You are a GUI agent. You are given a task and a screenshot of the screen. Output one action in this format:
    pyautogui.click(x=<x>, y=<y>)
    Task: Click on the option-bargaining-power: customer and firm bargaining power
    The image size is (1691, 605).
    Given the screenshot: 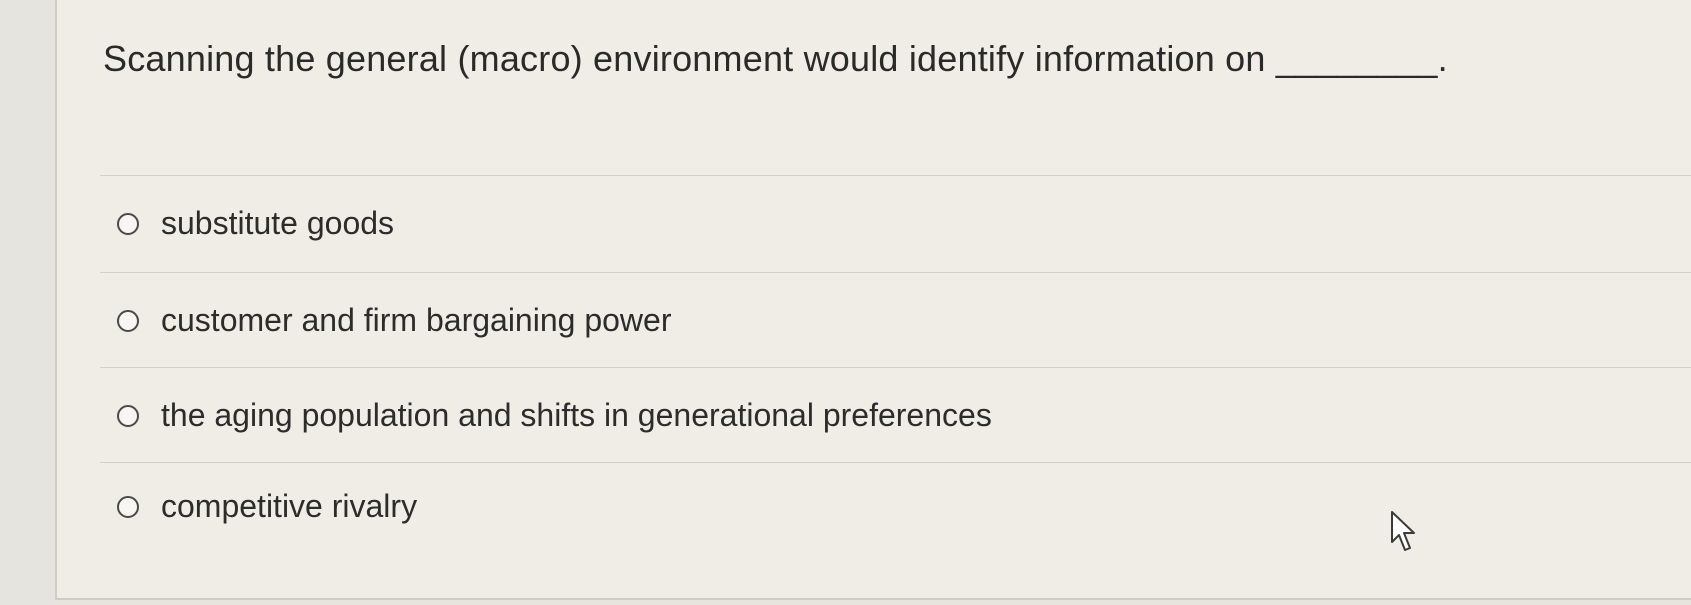 What is the action you would take?
    pyautogui.click(x=394, y=320)
    